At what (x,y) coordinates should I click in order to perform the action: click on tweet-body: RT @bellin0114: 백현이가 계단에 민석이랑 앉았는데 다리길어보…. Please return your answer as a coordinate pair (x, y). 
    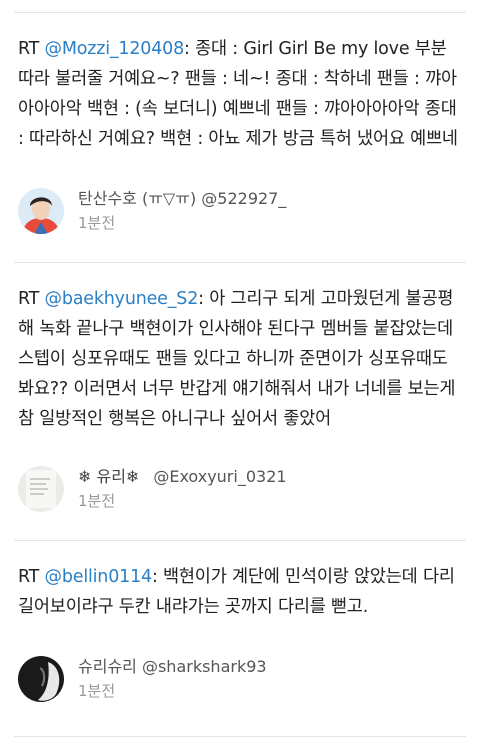
    Looking at the image, I should click on (240, 592).